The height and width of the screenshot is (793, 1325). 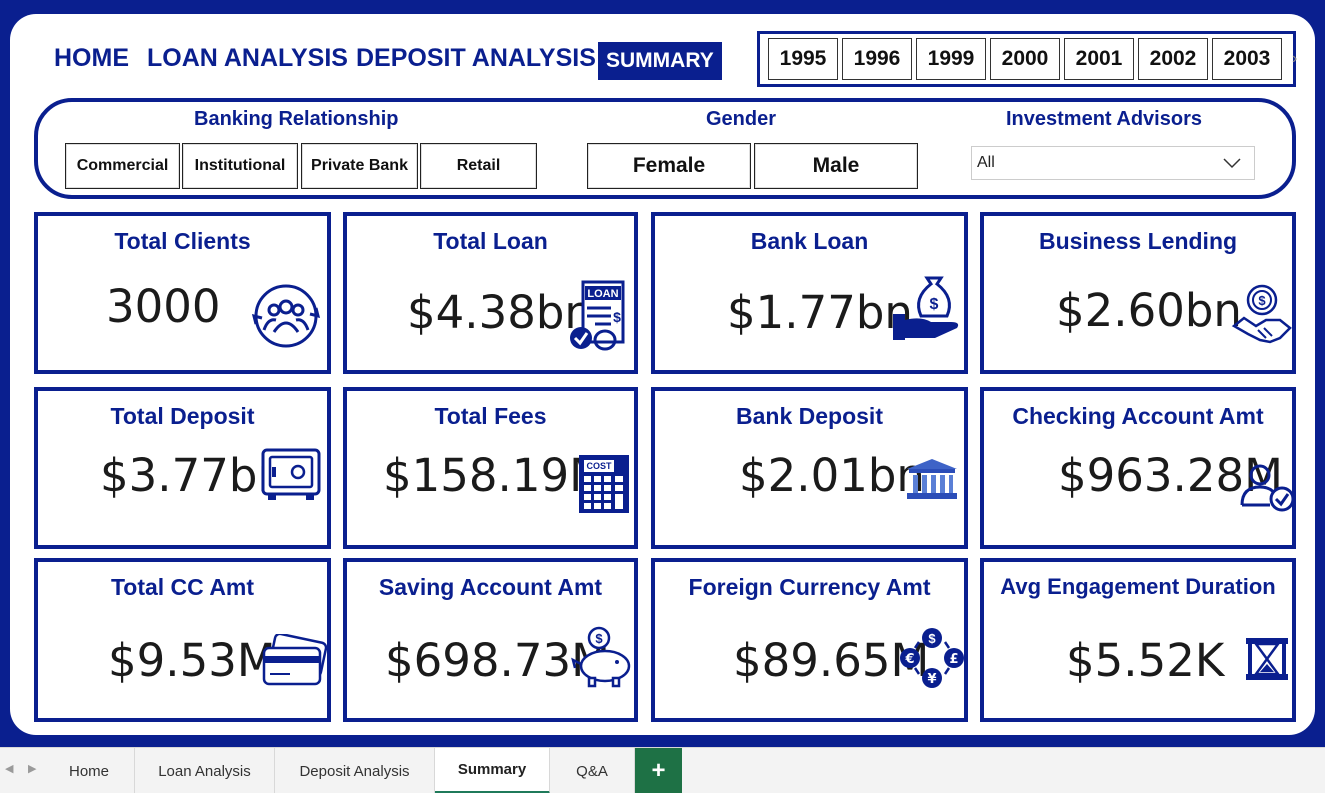 What do you see at coordinates (1138, 468) in the screenshot?
I see `kpi-card-checking-account-amt: Checking Account Amt $963.28M` at bounding box center [1138, 468].